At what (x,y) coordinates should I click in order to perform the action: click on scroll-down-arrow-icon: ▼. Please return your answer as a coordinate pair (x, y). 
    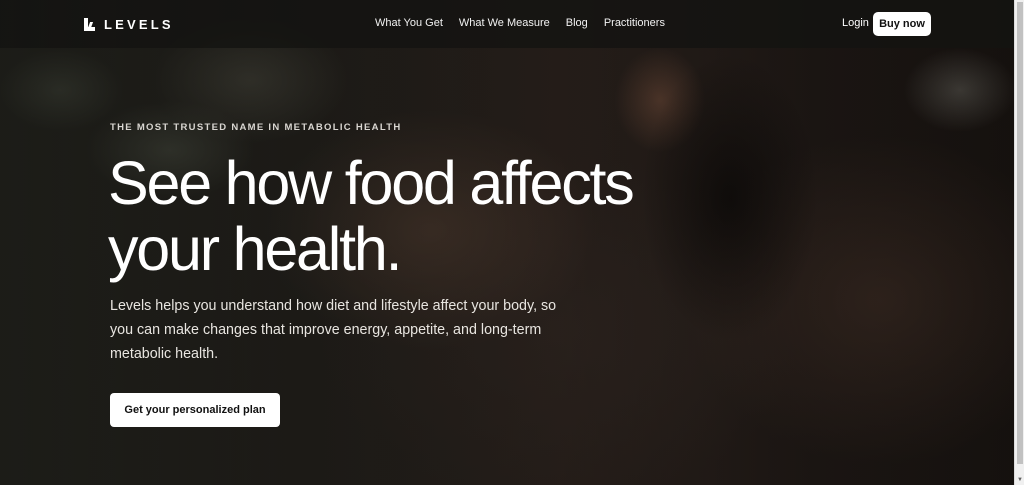
    Looking at the image, I should click on (1019, 480).